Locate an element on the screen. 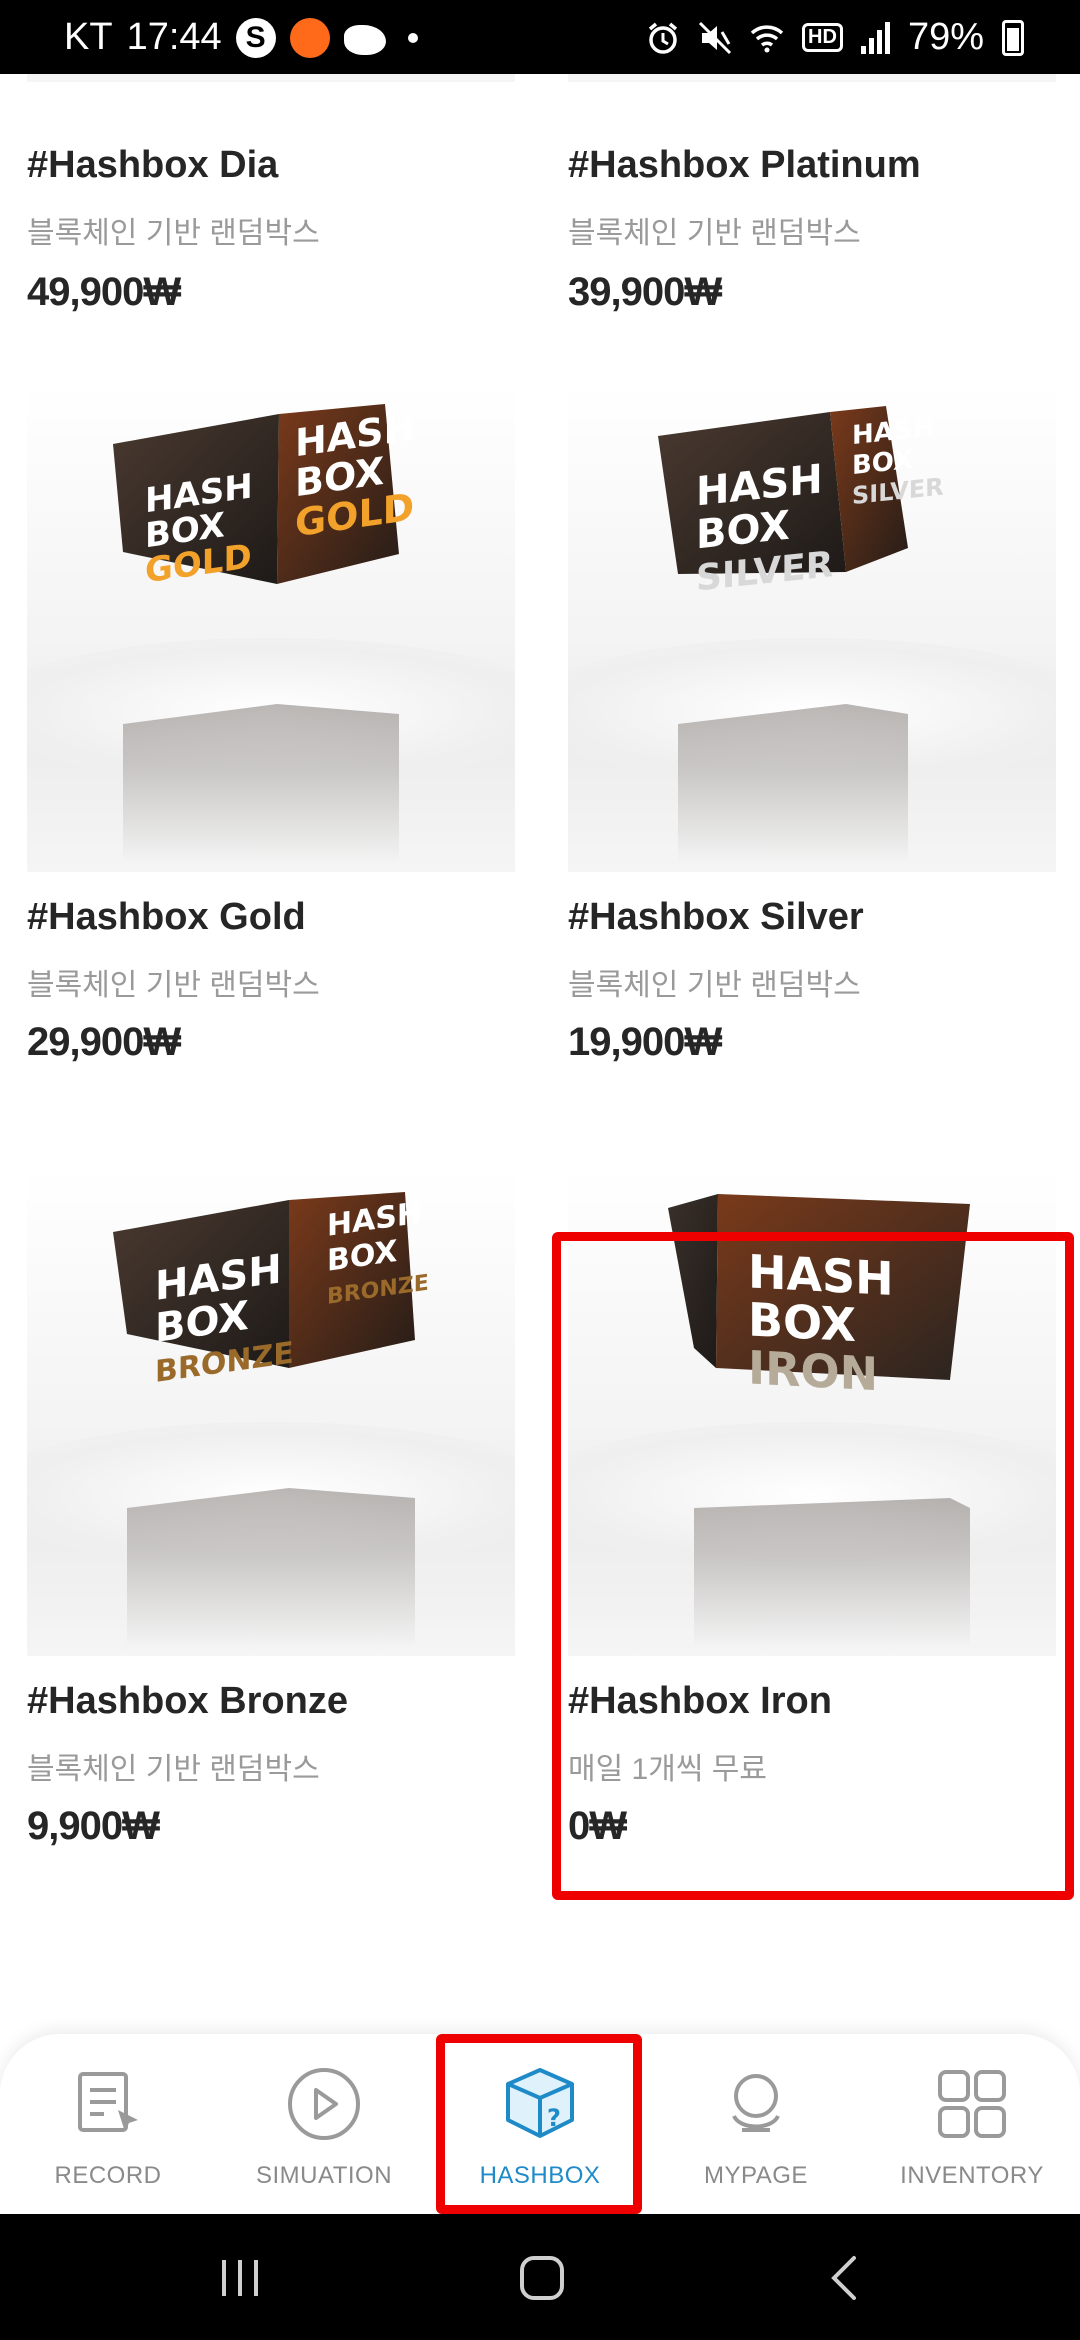  nav-simulation: SIMUATION is located at coordinates (324, 2124).